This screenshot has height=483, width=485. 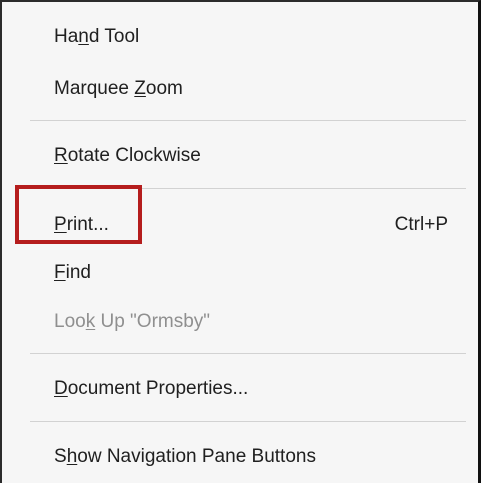 What do you see at coordinates (72, 272) in the screenshot?
I see `menu-item-label: Find` at bounding box center [72, 272].